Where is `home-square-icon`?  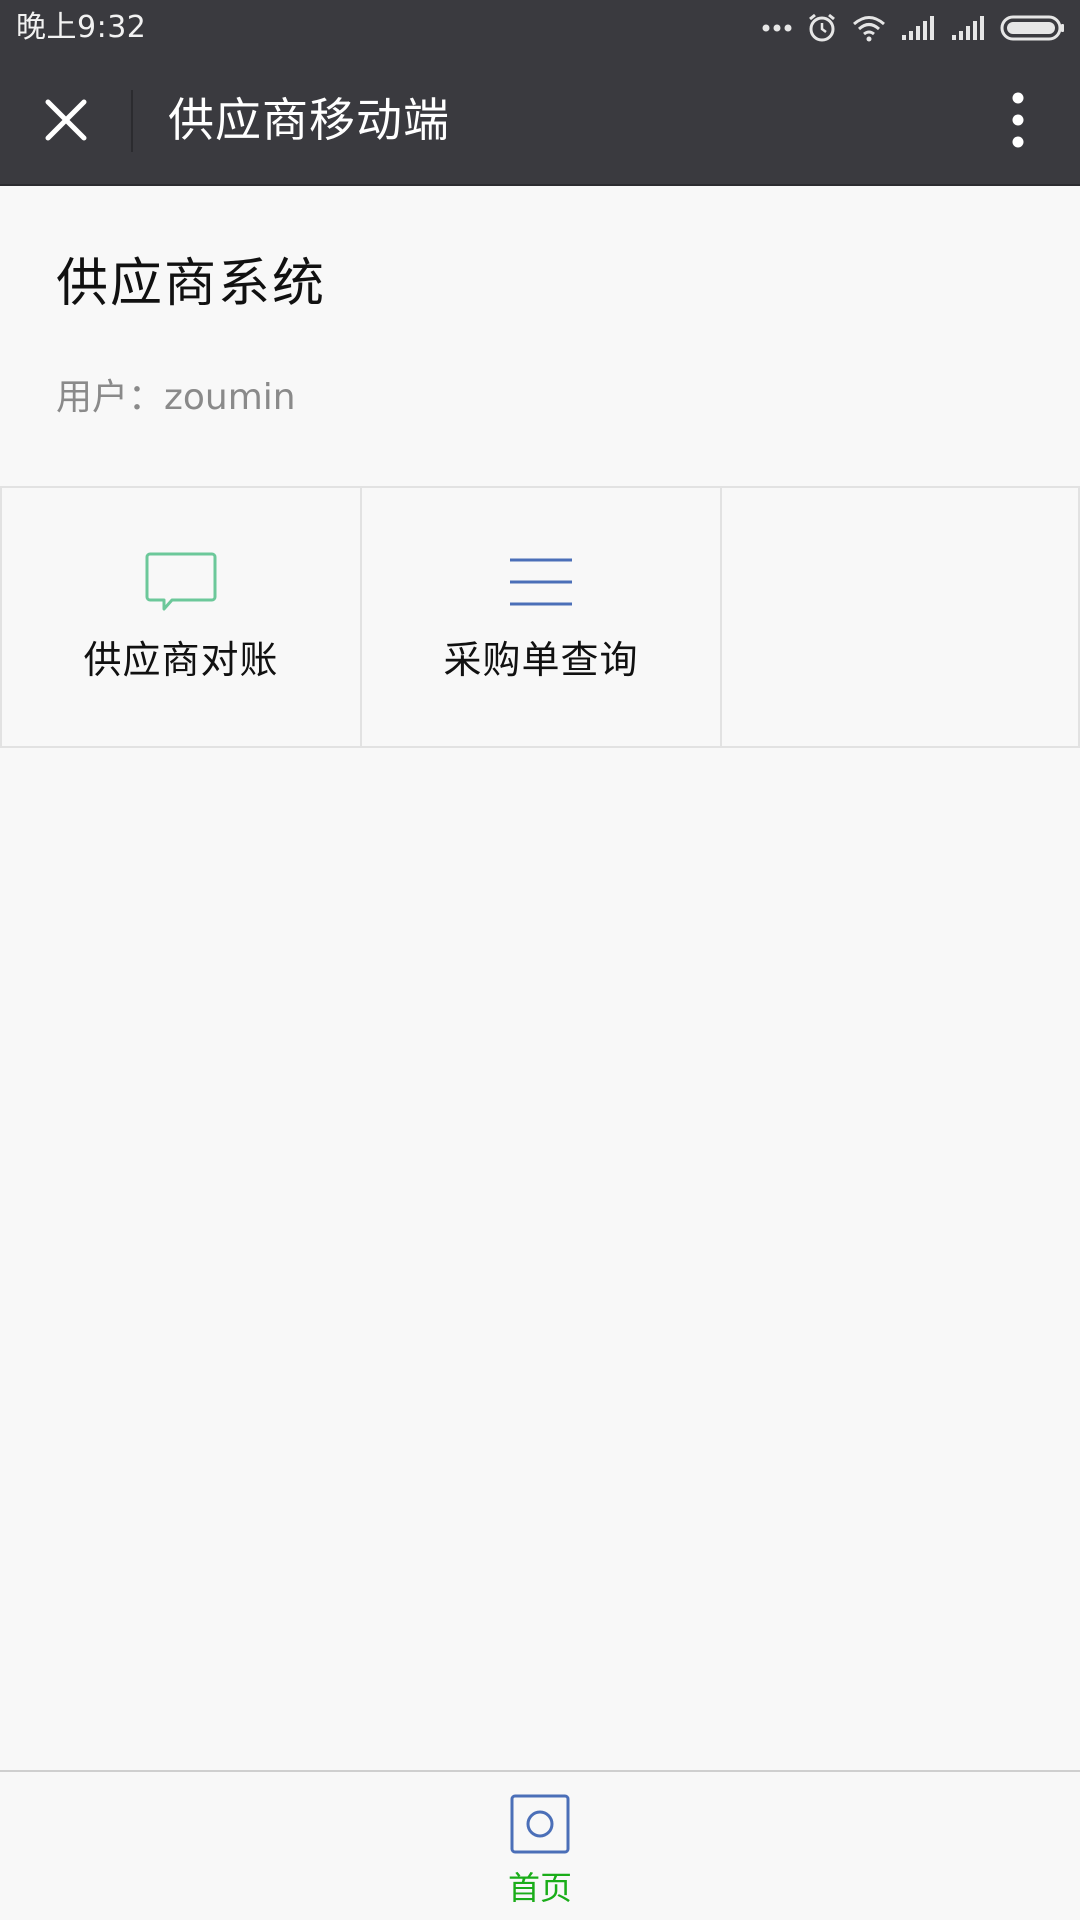
home-square-icon is located at coordinates (540, 1824).